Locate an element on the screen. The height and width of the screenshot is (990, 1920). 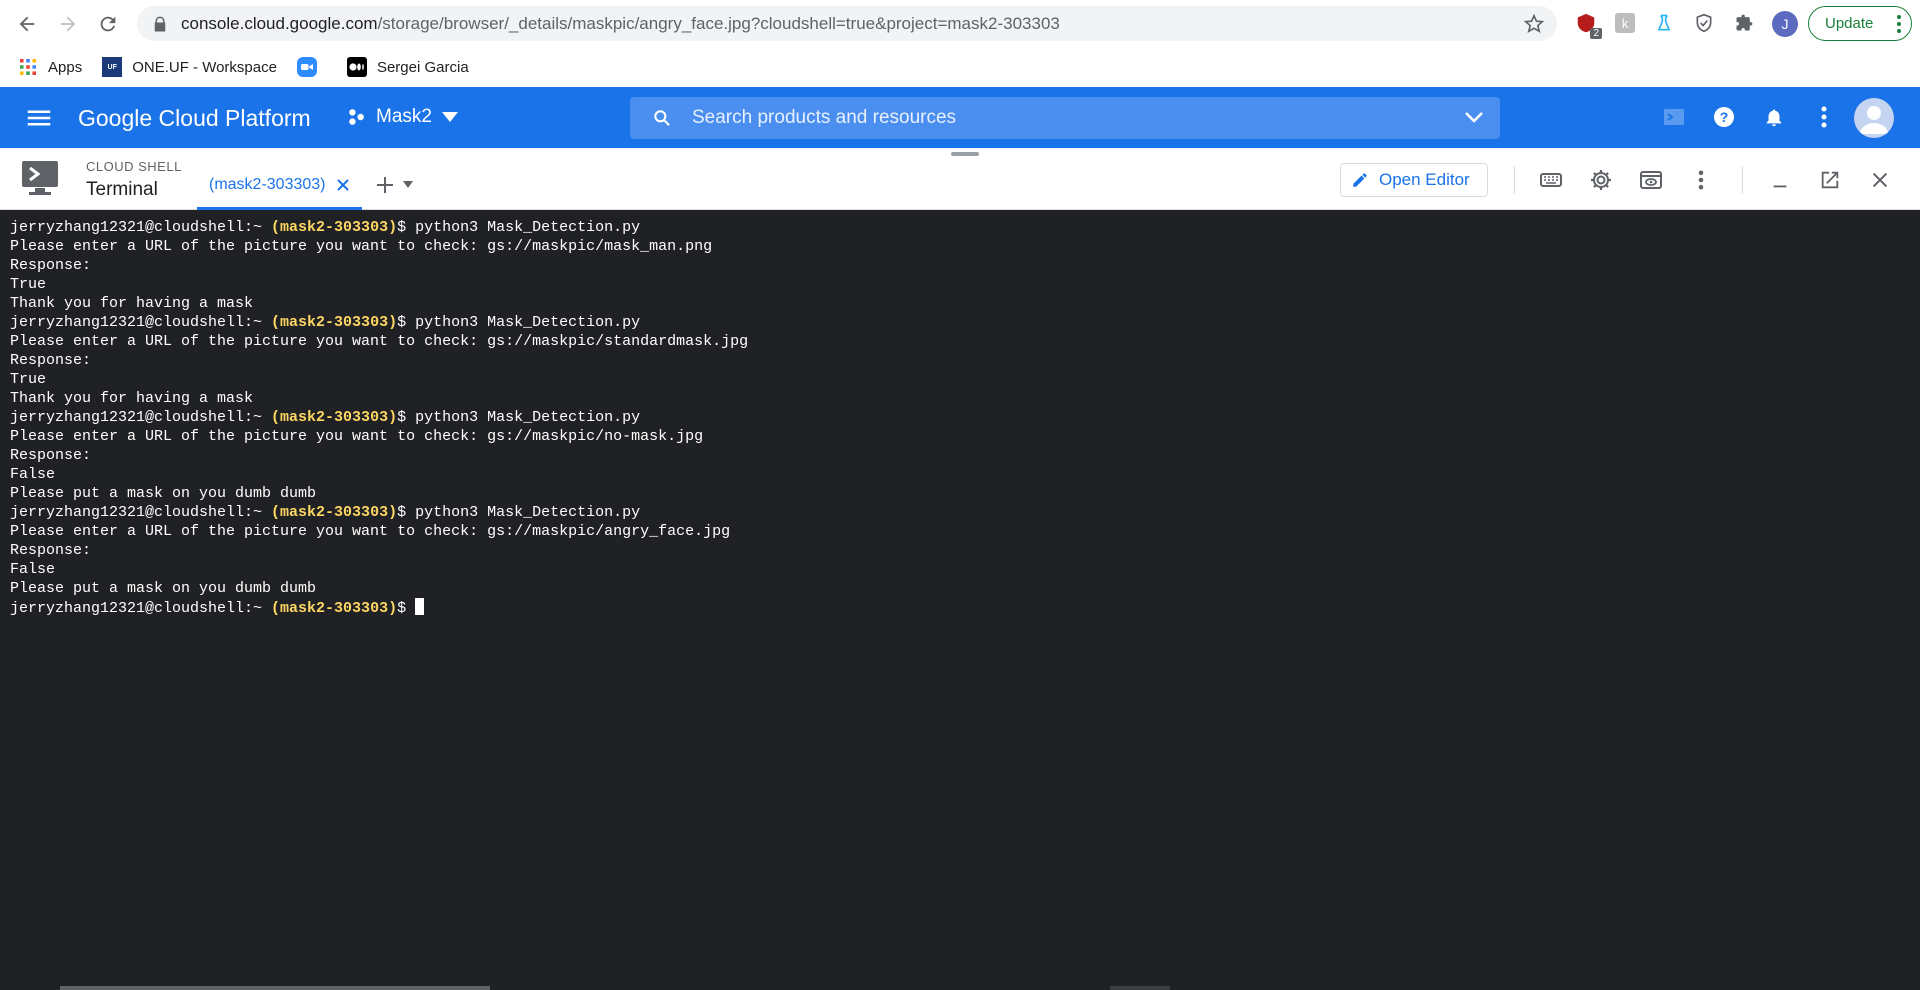
ublock-extension-icon: 2 is located at coordinates (1588, 25).